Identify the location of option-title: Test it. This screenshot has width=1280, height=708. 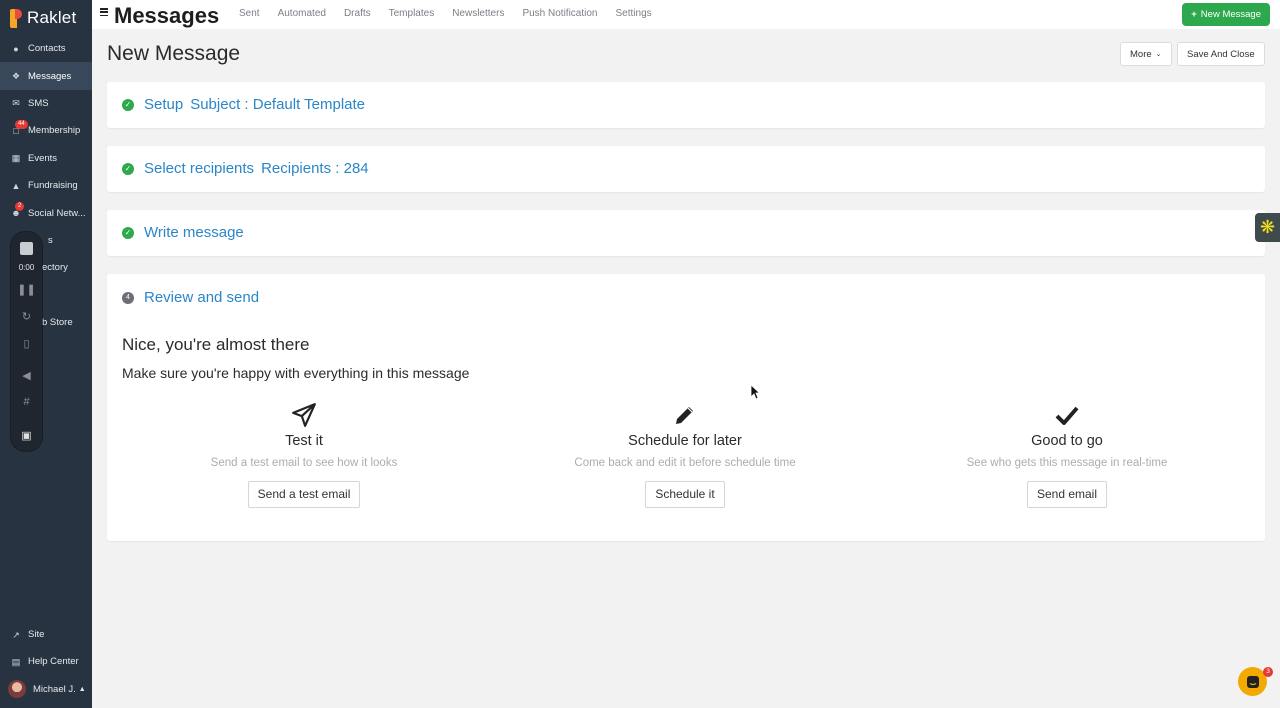
(304, 441).